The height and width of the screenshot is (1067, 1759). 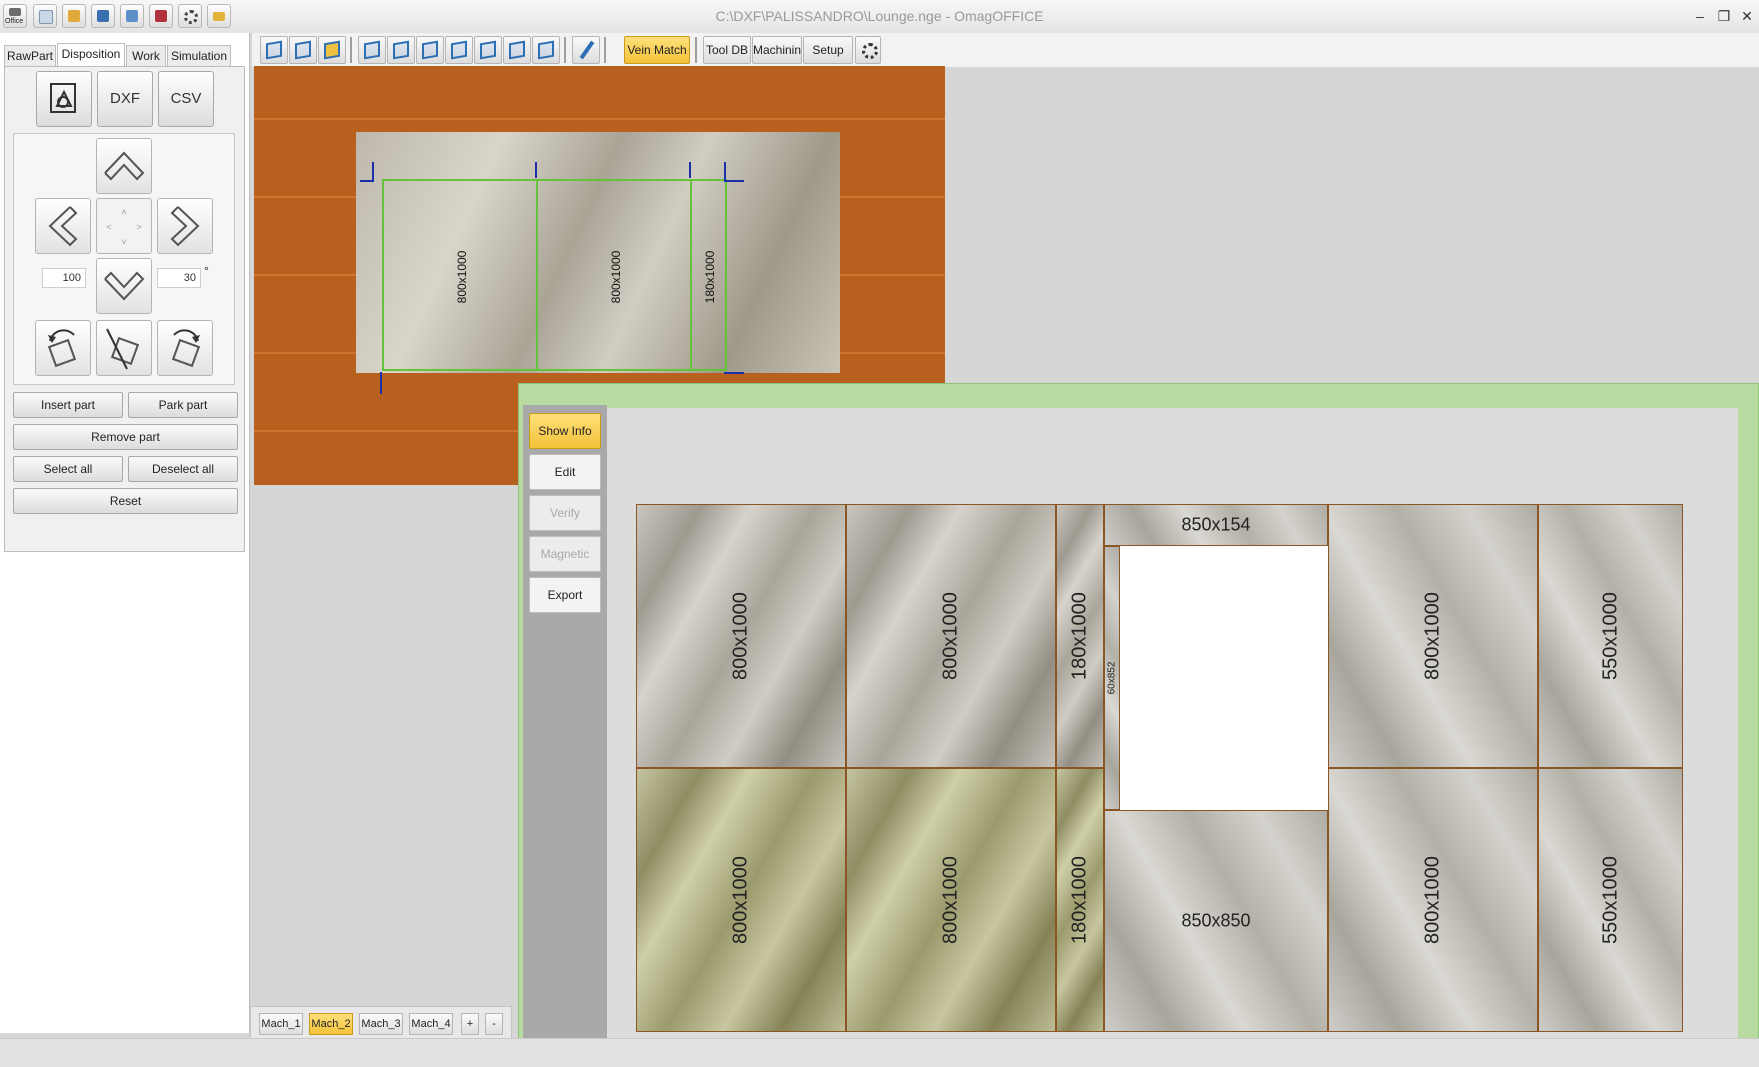 I want to click on layout-piece-selected: 180x1000, so click(x=1080, y=900).